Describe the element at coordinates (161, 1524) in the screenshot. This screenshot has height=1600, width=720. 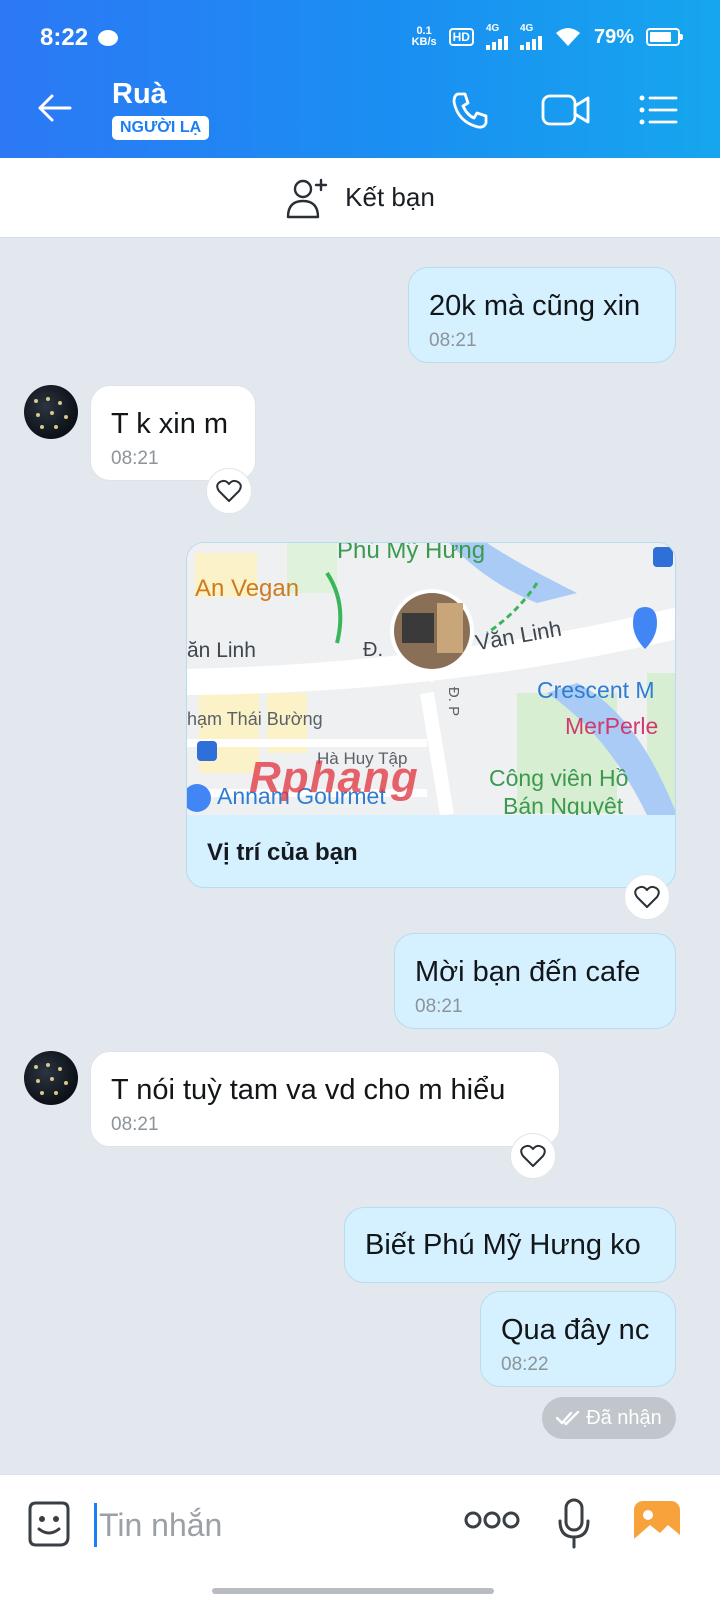
I see `message-input-placeholder: Tin nhắn` at that location.